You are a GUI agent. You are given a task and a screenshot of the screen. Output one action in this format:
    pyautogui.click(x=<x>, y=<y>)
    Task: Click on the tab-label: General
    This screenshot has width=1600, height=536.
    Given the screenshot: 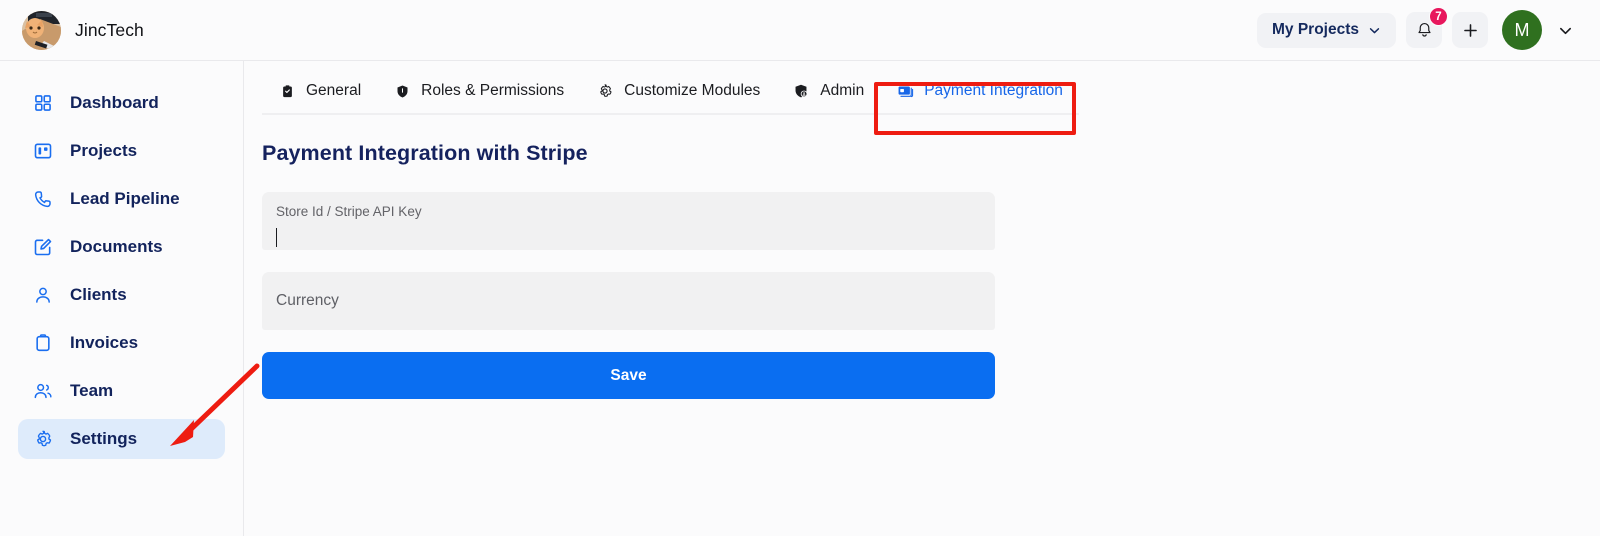 What is the action you would take?
    pyautogui.click(x=334, y=90)
    